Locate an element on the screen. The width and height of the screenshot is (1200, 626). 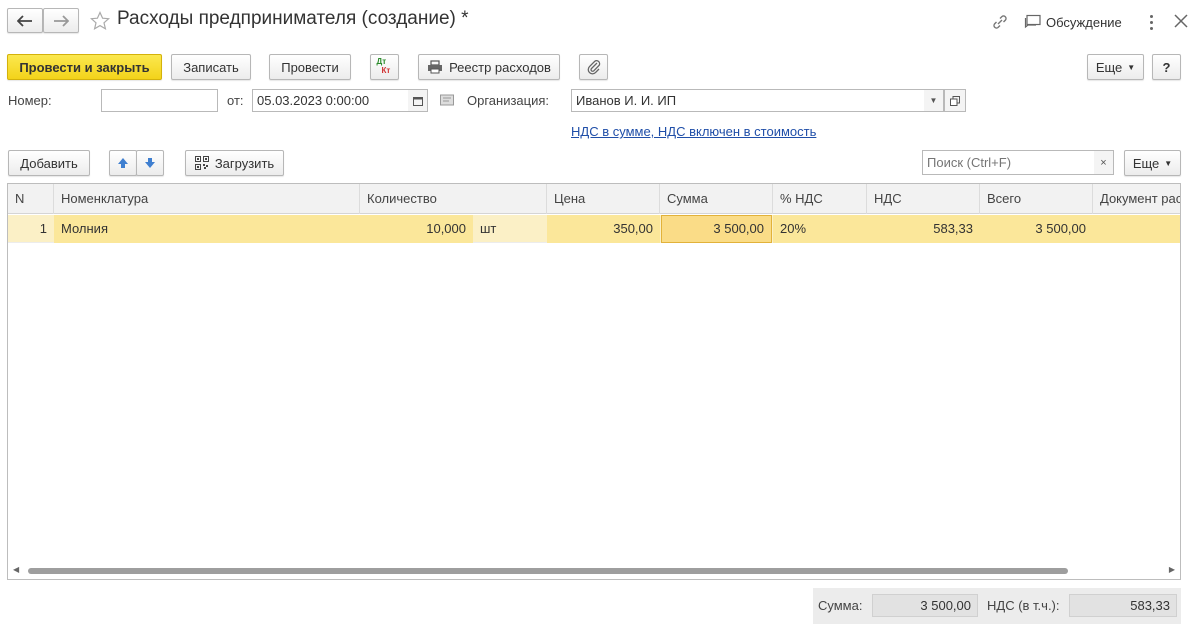
vat-mode-link: НДС в сумме, НДС включен в стоимость is located at coordinates (693, 131).